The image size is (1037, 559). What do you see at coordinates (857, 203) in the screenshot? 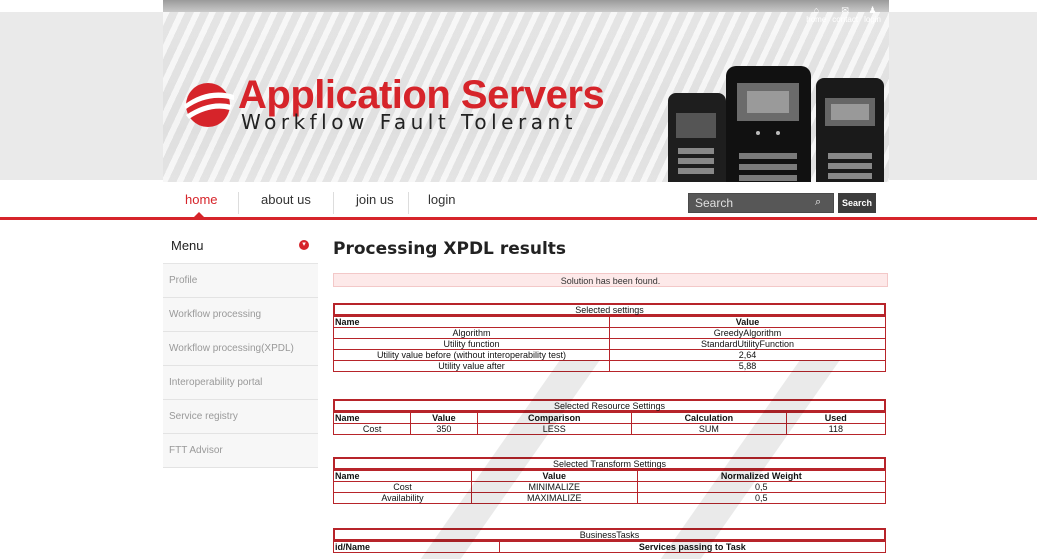
I see `search-button: Search` at bounding box center [857, 203].